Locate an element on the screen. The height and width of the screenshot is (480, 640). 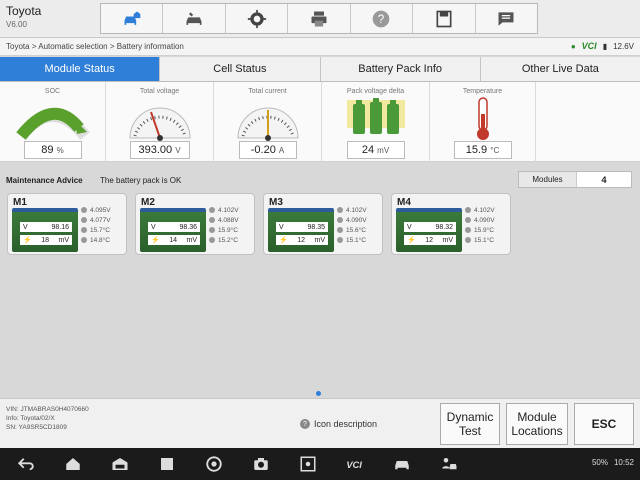
settings-button is located at coordinates (257, 18).